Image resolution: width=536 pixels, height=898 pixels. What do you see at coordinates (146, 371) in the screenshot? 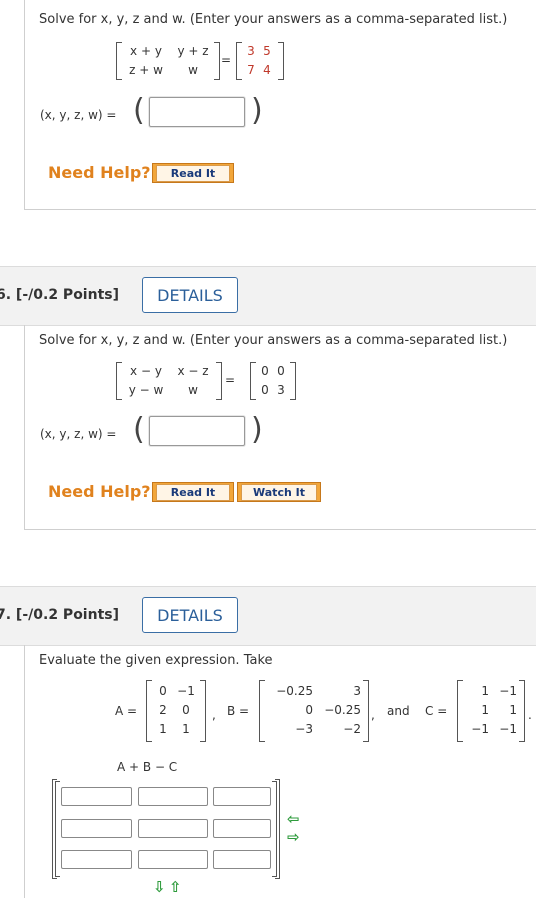
I see `matrix-cell: x − y` at bounding box center [146, 371].